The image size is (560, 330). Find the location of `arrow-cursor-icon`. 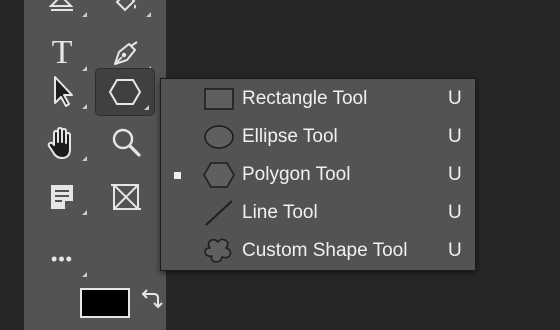

arrow-cursor-icon is located at coordinates (63, 91).